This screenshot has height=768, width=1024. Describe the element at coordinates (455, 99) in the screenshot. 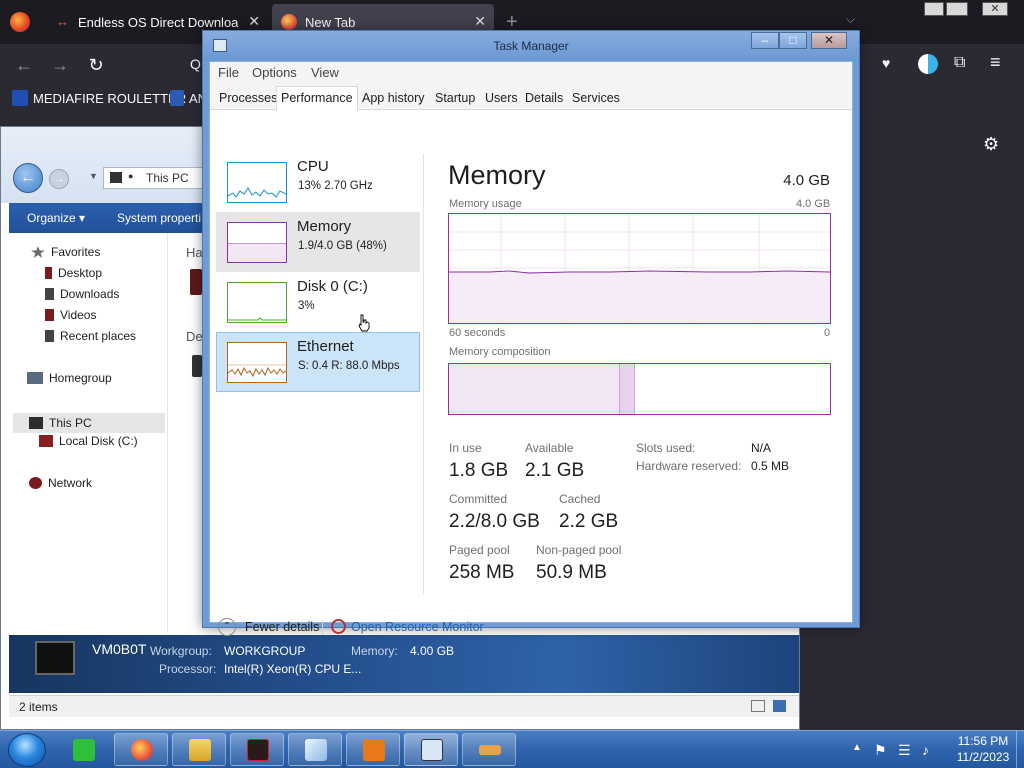

I see `tab-startup: Startup` at that location.